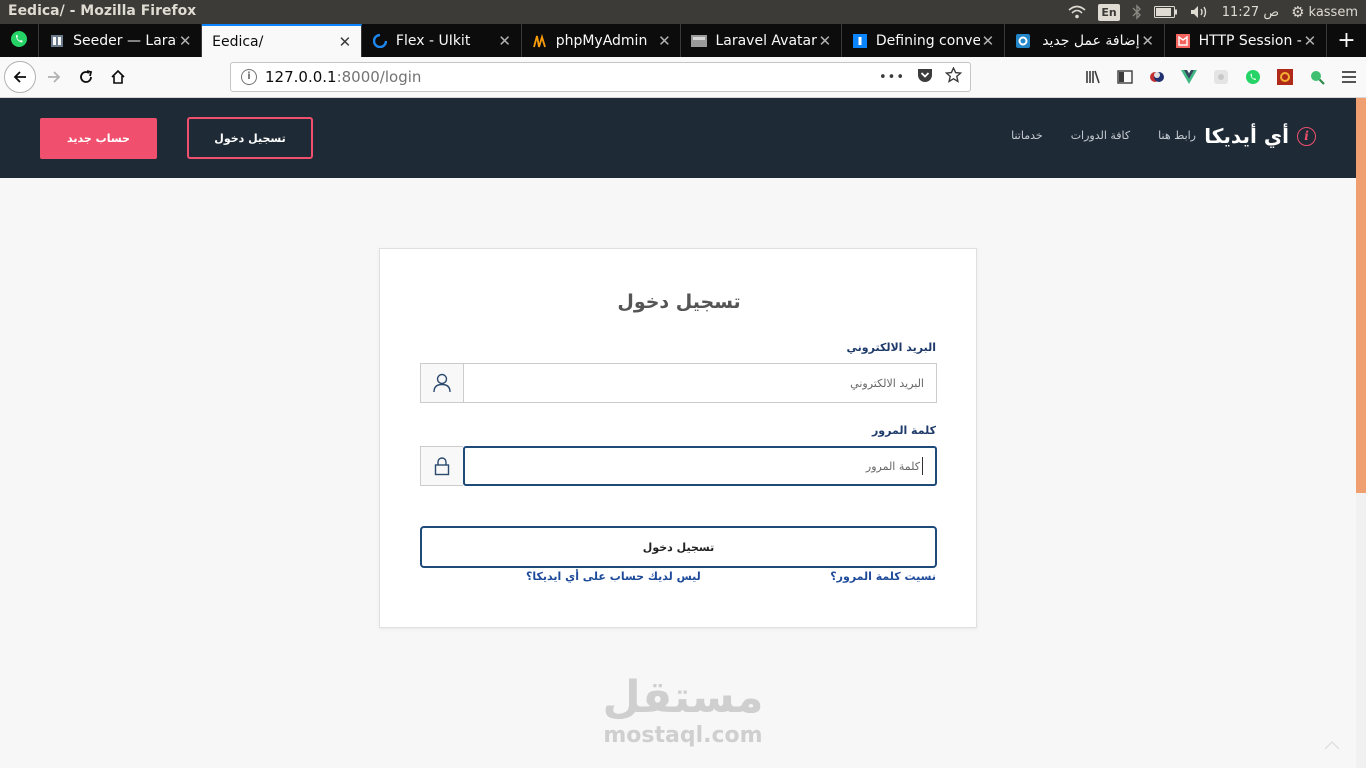 The width and height of the screenshot is (1366, 768). I want to click on tab-title: Laravel Avatar, so click(766, 40).